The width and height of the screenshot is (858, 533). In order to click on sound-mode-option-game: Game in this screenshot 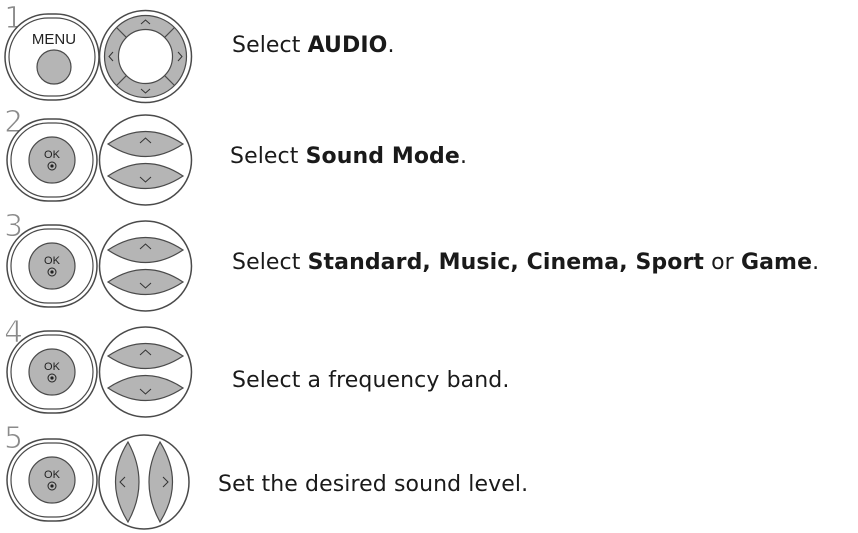, I will do `click(776, 262)`.